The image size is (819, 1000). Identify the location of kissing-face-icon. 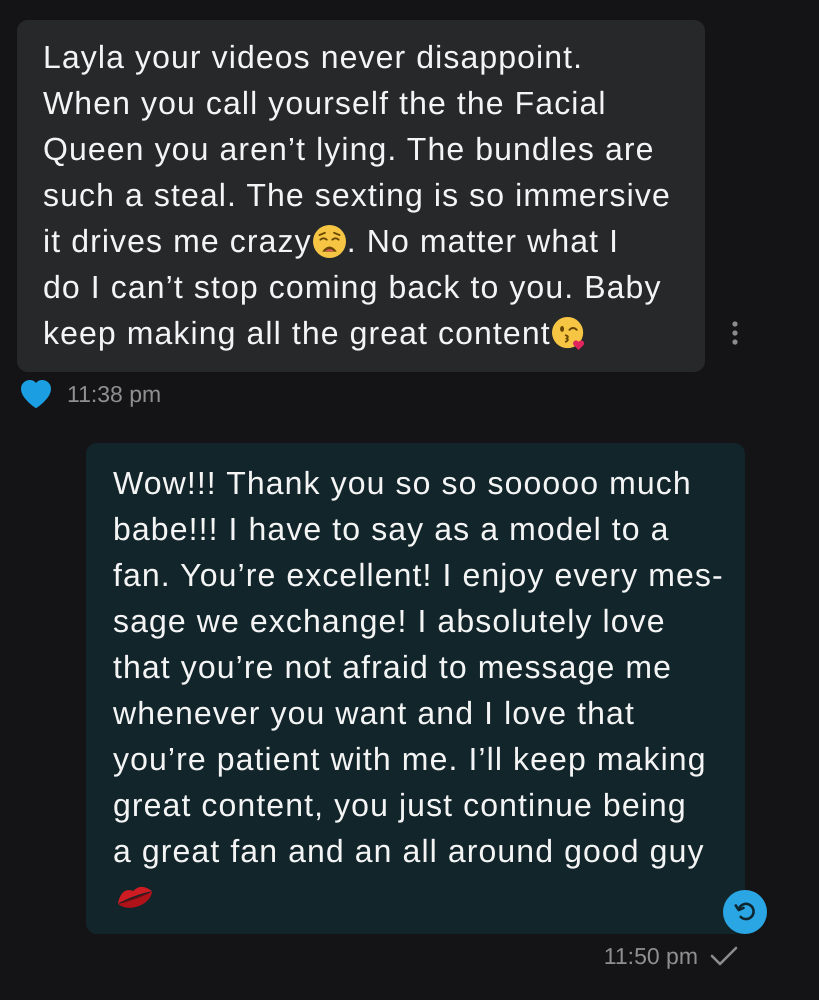
(568, 333).